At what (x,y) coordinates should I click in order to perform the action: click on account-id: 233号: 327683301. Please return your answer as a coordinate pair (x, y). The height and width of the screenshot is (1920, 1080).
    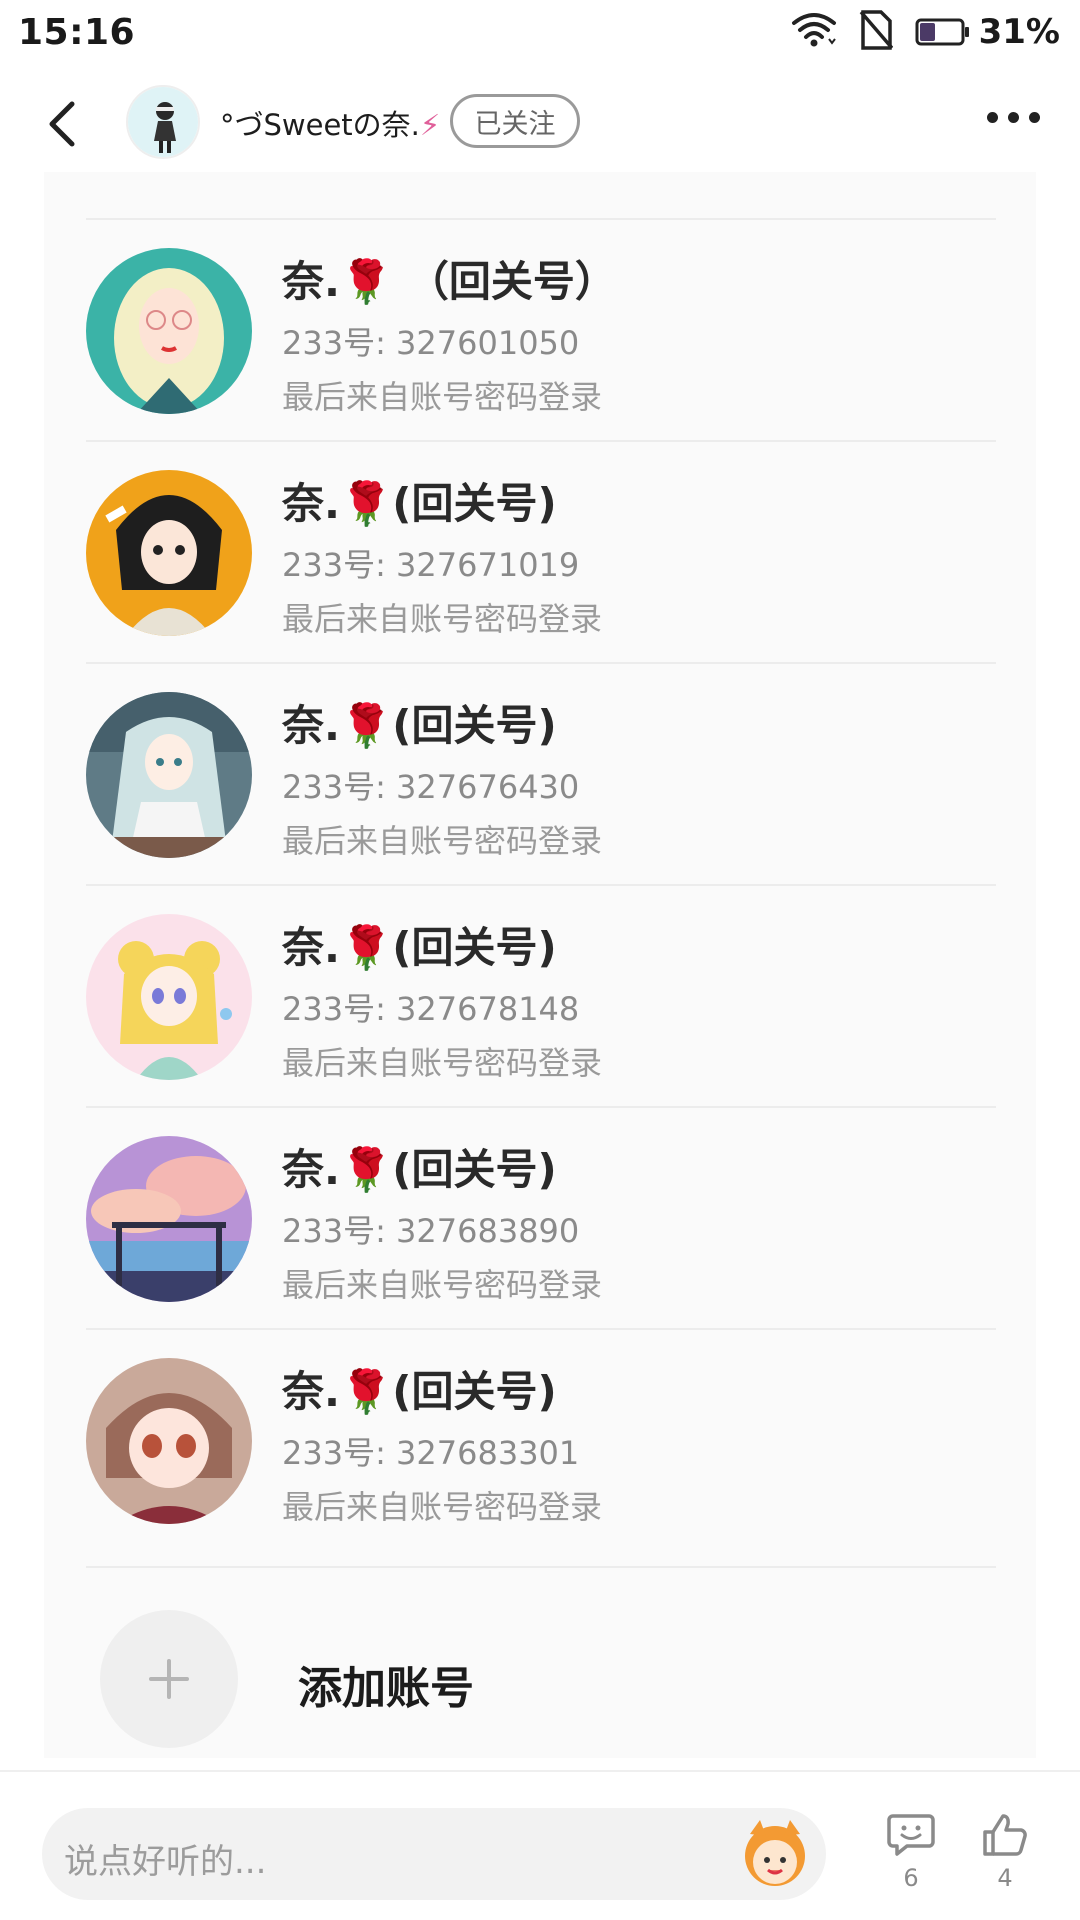
    Looking at the image, I should click on (431, 1453).